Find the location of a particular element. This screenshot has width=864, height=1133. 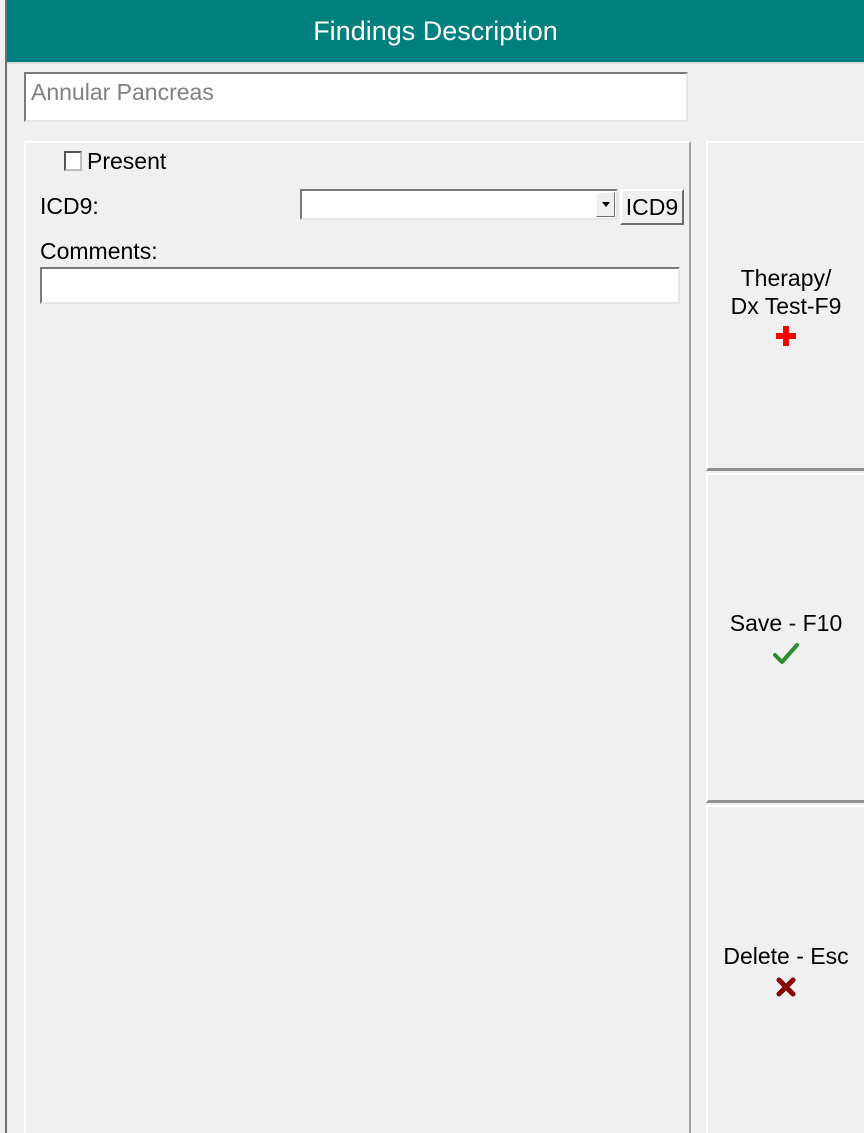

icd9-label: ICD9: is located at coordinates (69, 206).